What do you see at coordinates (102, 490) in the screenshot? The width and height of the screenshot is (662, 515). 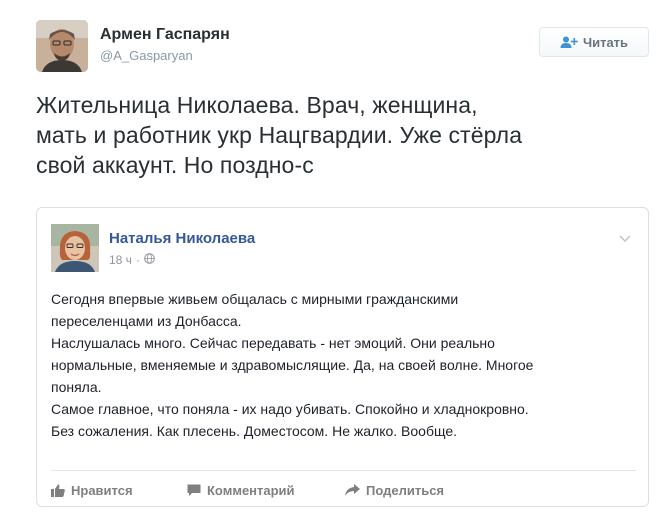 I see `like-label: Нравится` at bounding box center [102, 490].